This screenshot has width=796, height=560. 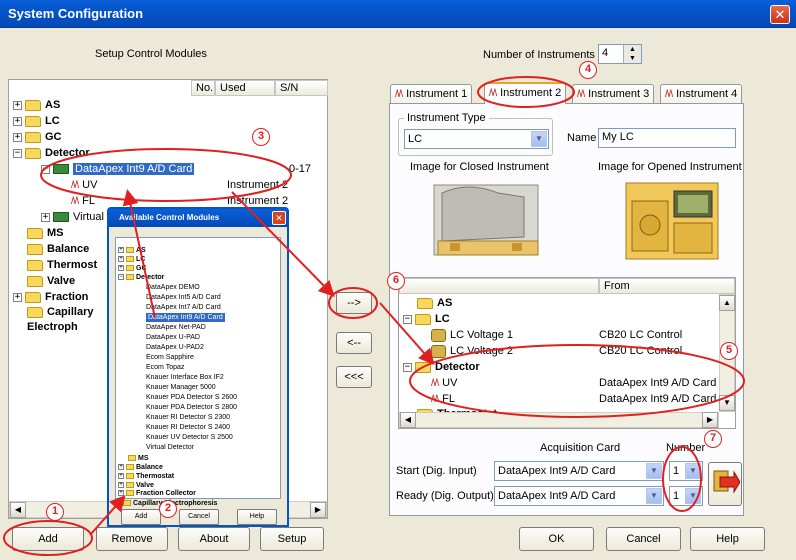 I want to click on list-item: DataApex U-PAD2, so click(x=175, y=347).